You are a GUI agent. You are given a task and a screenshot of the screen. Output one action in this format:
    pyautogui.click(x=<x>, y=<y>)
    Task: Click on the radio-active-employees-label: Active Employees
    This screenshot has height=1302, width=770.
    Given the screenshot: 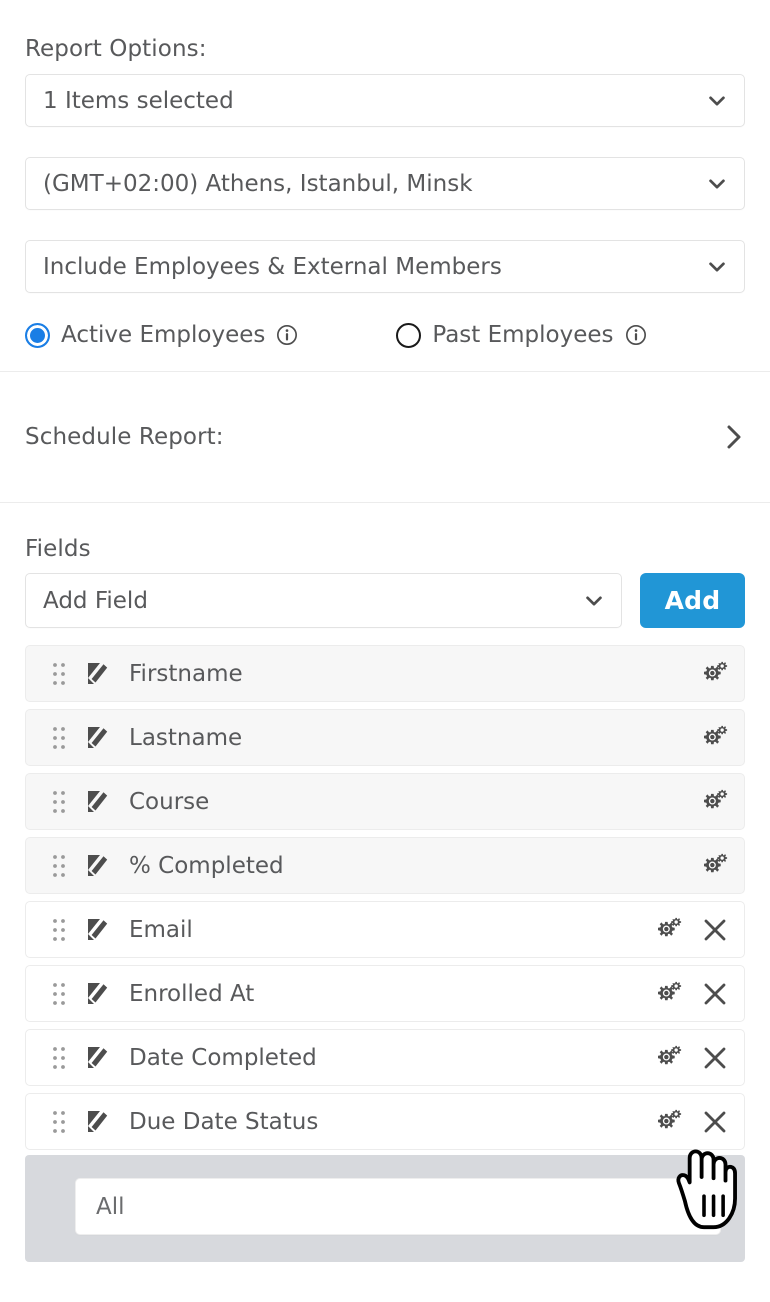 What is the action you would take?
    pyautogui.click(x=163, y=335)
    